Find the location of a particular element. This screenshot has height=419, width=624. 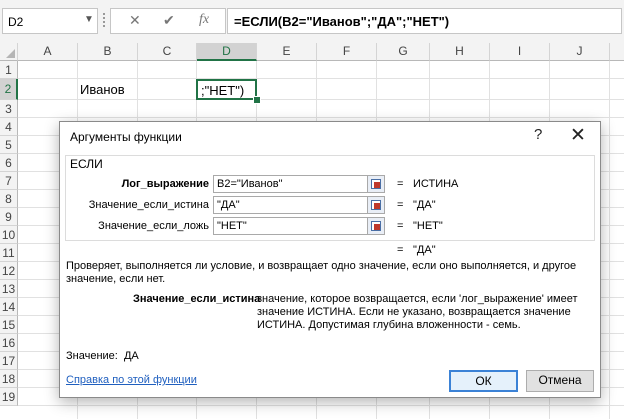

arg-label-value-if-false: Значение_если_ложь is located at coordinates (153, 226).